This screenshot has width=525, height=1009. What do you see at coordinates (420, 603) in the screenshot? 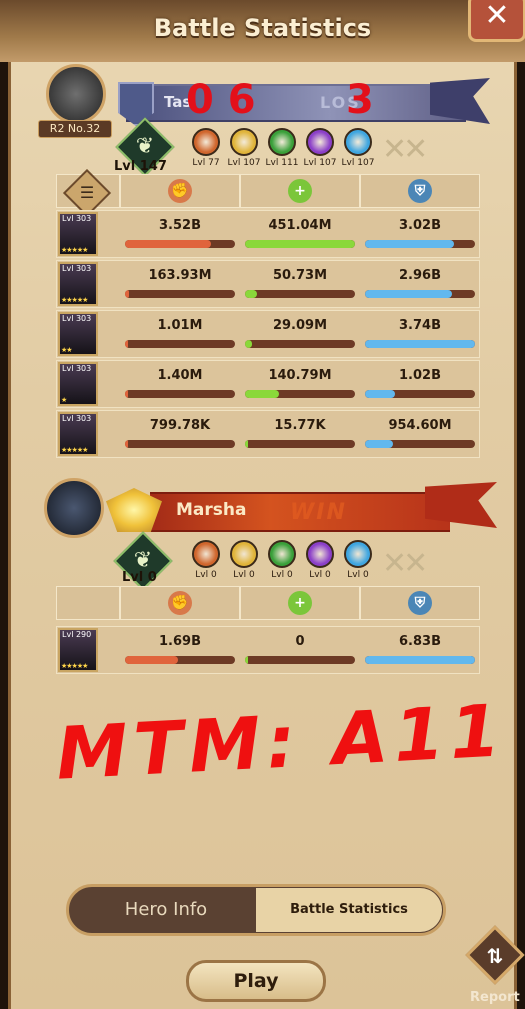
I see `shield-icon-2: ⛨` at bounding box center [420, 603].